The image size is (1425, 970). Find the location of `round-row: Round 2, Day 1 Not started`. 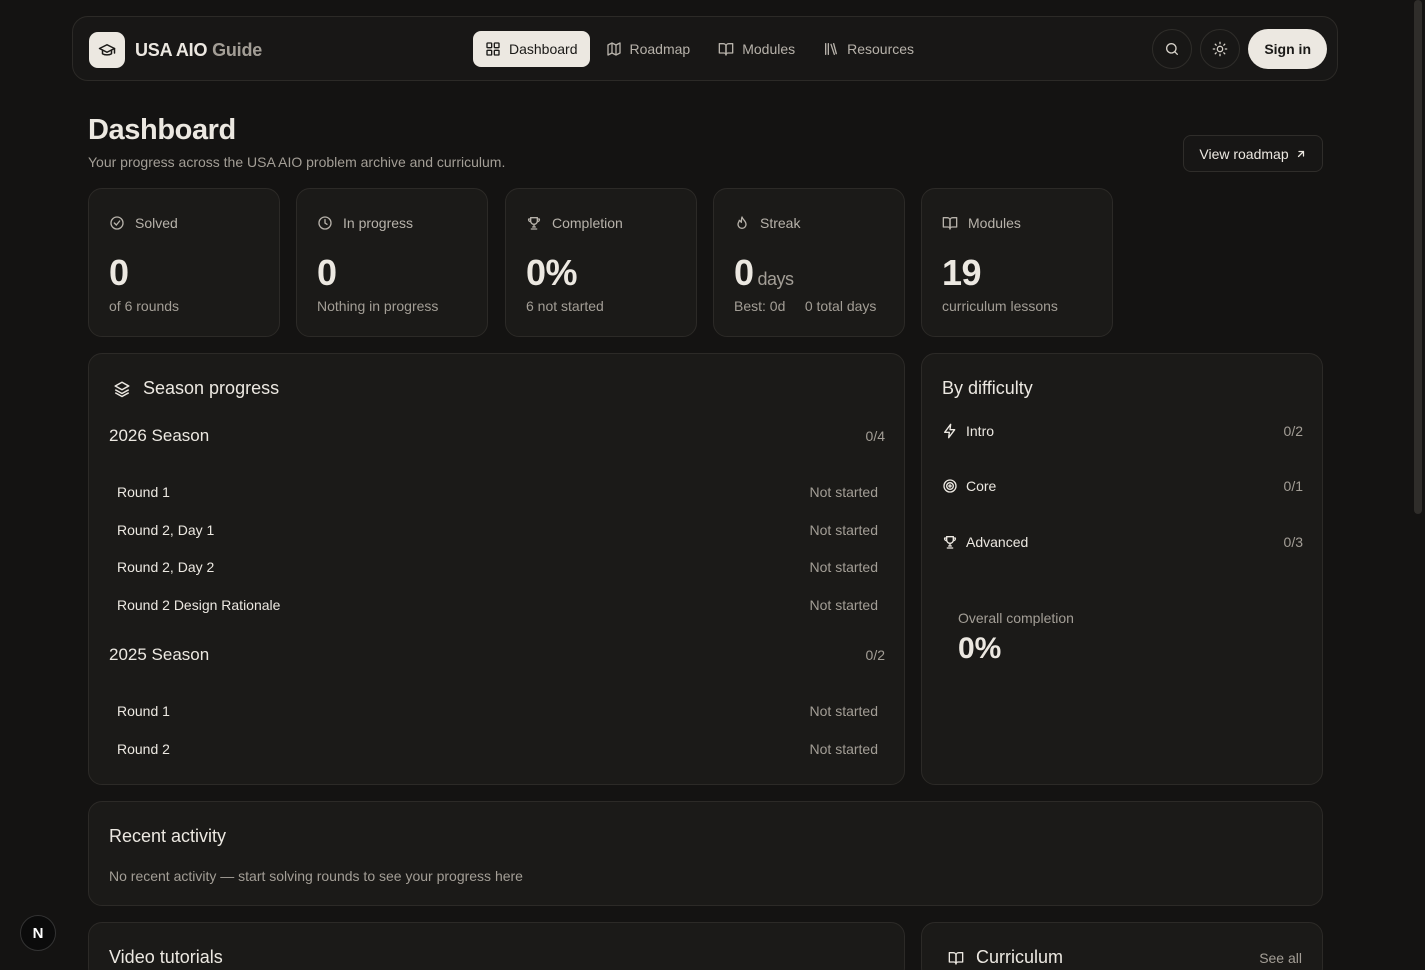

round-row: Round 2, Day 1 Not started is located at coordinates (497, 530).